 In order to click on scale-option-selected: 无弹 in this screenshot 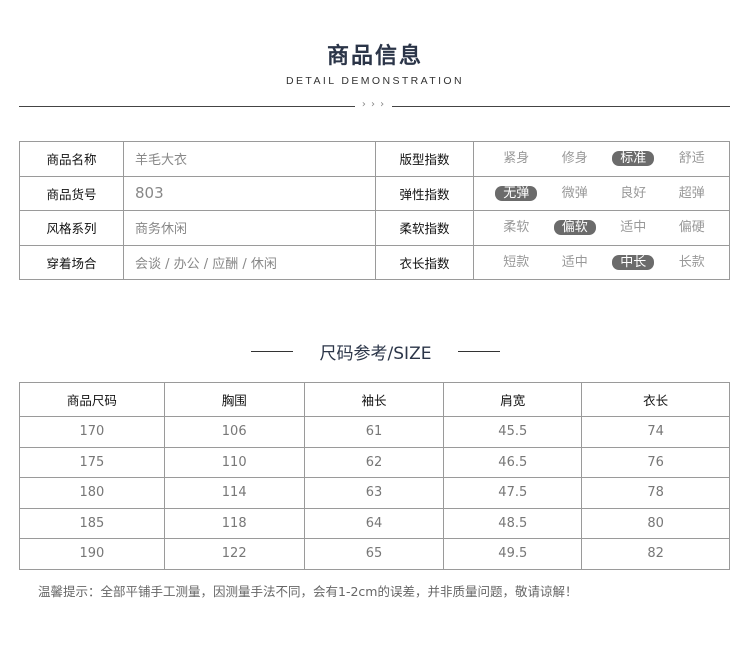, I will do `click(516, 193)`.